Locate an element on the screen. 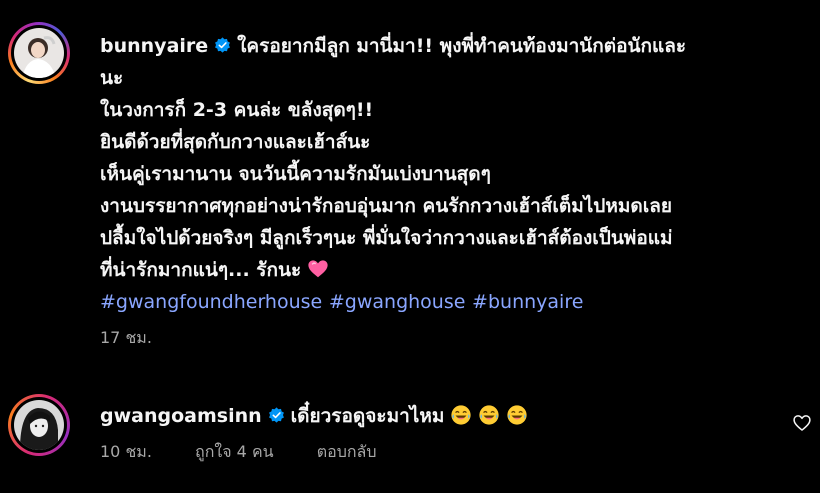 This screenshot has width=820, height=493. comment-meta: 17 ชม. is located at coordinates (450, 338).